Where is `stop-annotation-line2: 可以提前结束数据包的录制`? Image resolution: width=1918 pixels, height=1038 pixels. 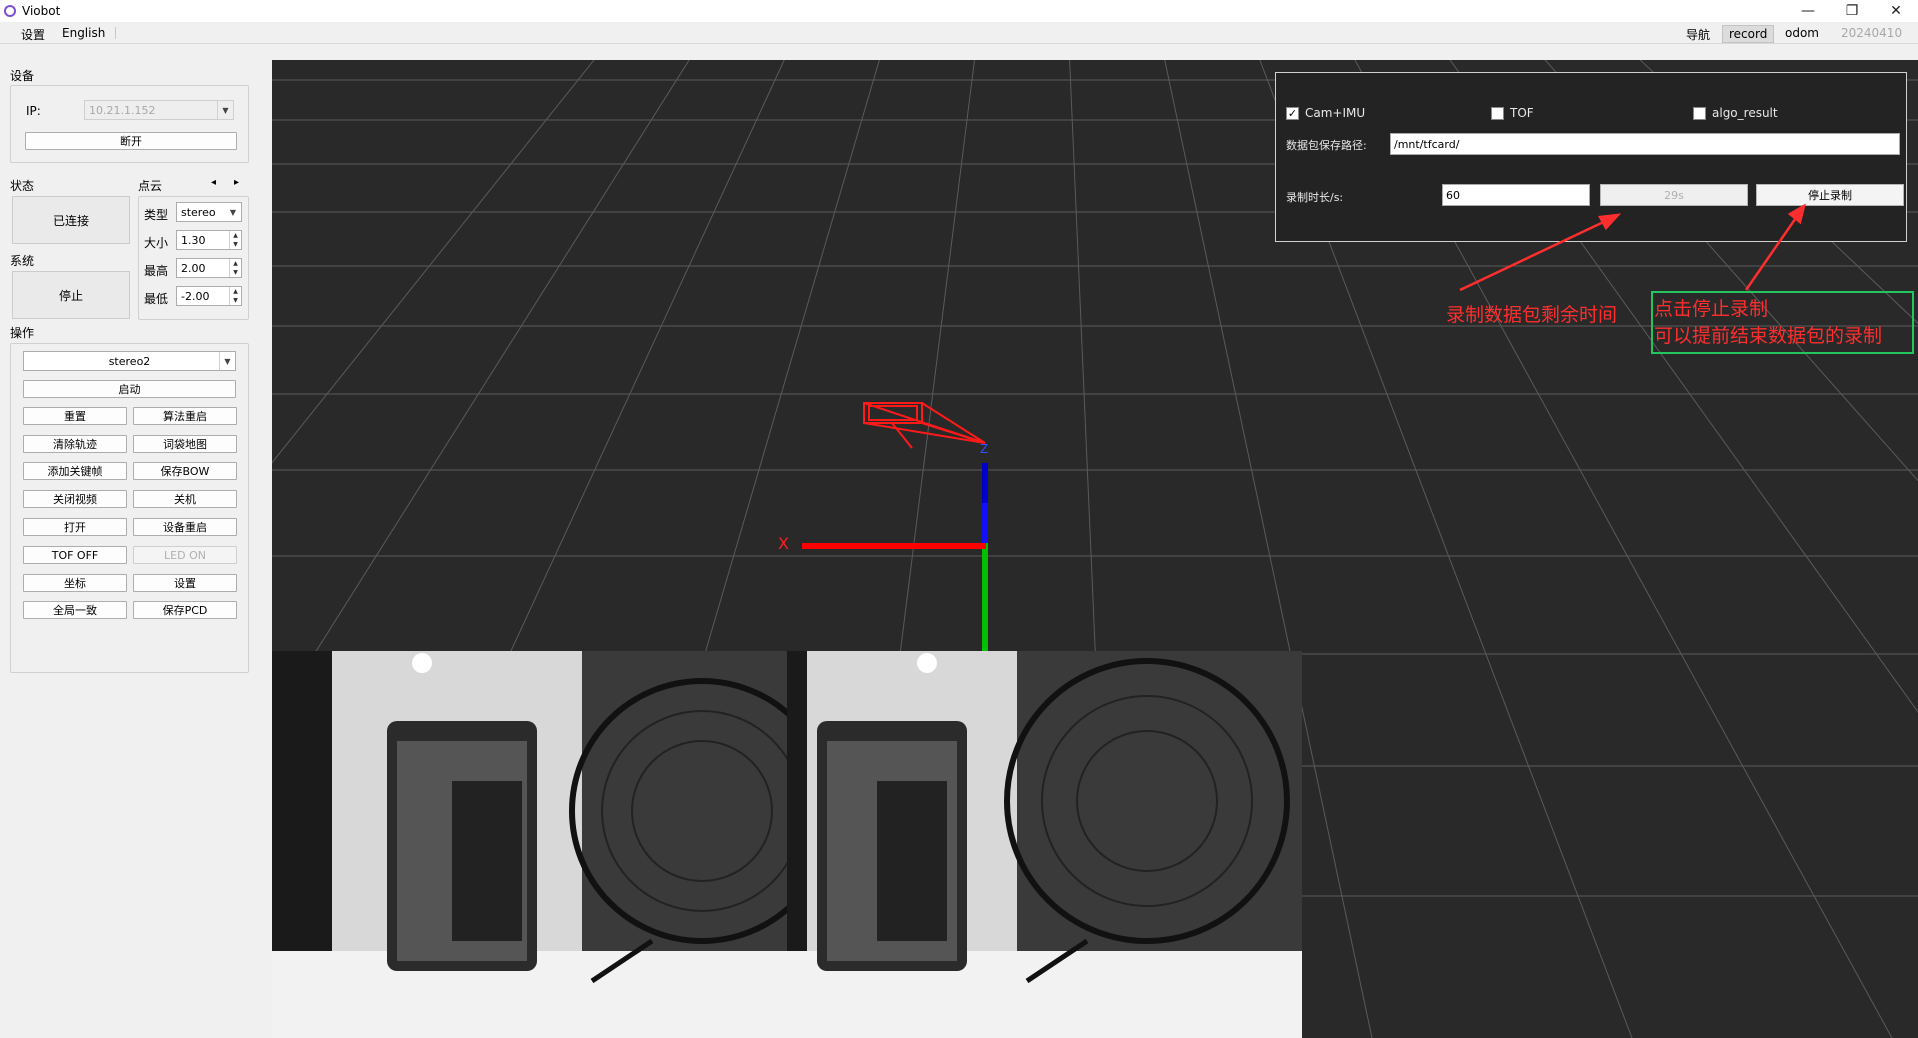 stop-annotation-line2: 可以提前结束数据包的录制 is located at coordinates (1768, 336).